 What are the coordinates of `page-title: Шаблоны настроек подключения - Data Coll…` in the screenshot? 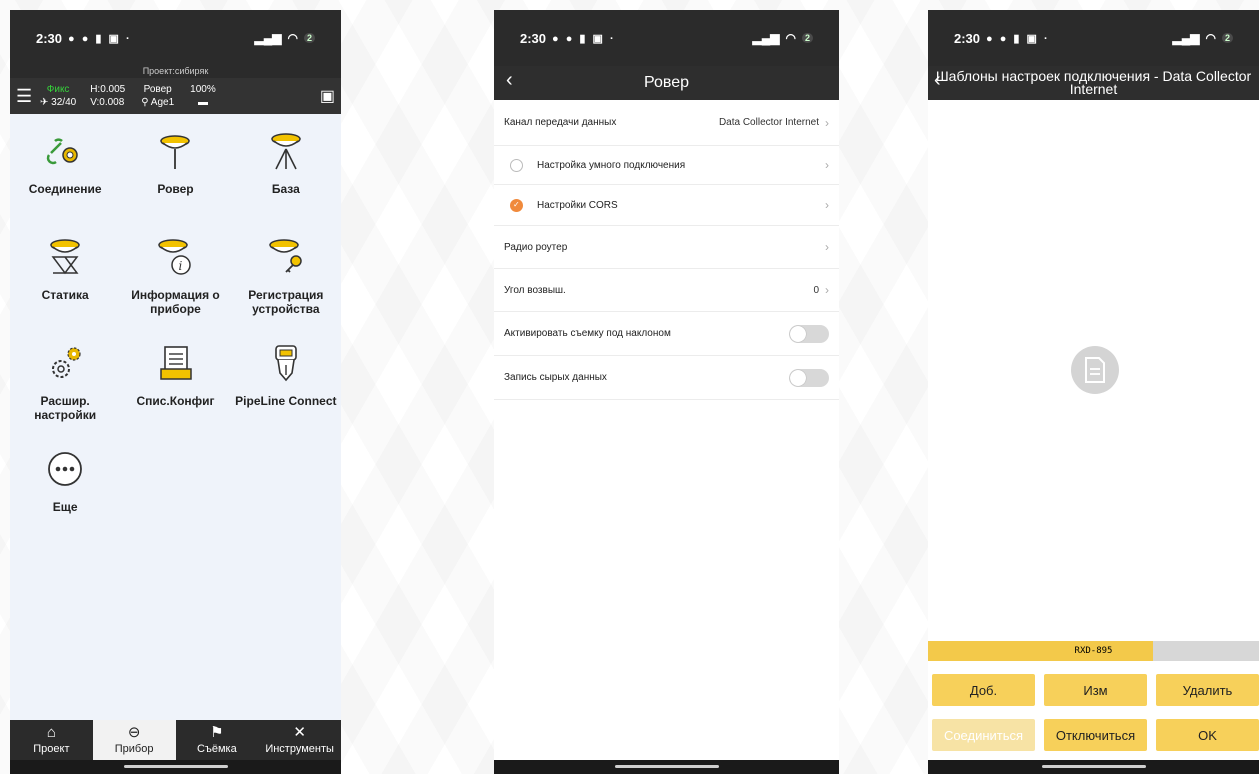 It's located at (1093, 82).